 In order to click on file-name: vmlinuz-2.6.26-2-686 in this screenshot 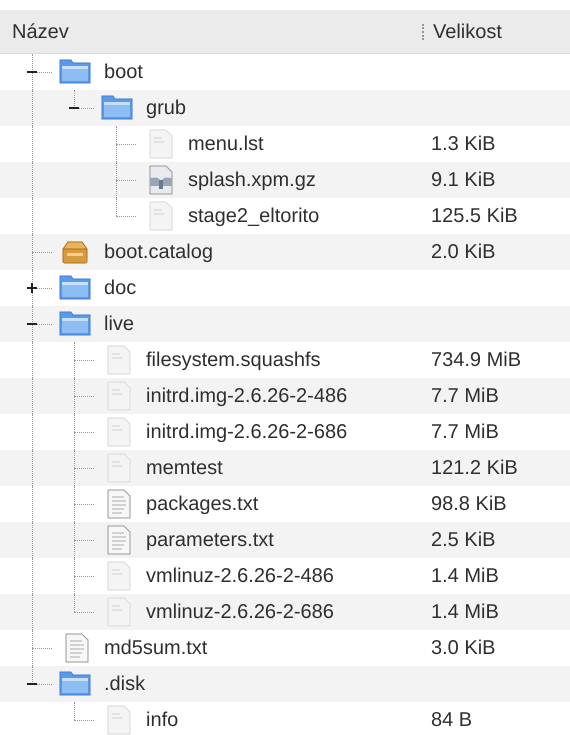, I will do `click(240, 612)`.